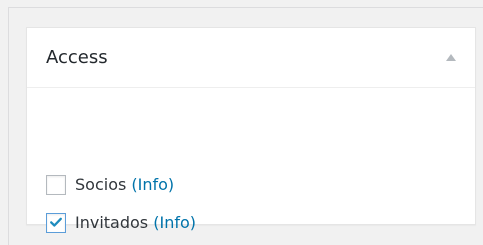 This screenshot has width=483, height=245. I want to click on invitados-checkbox, so click(56, 223).